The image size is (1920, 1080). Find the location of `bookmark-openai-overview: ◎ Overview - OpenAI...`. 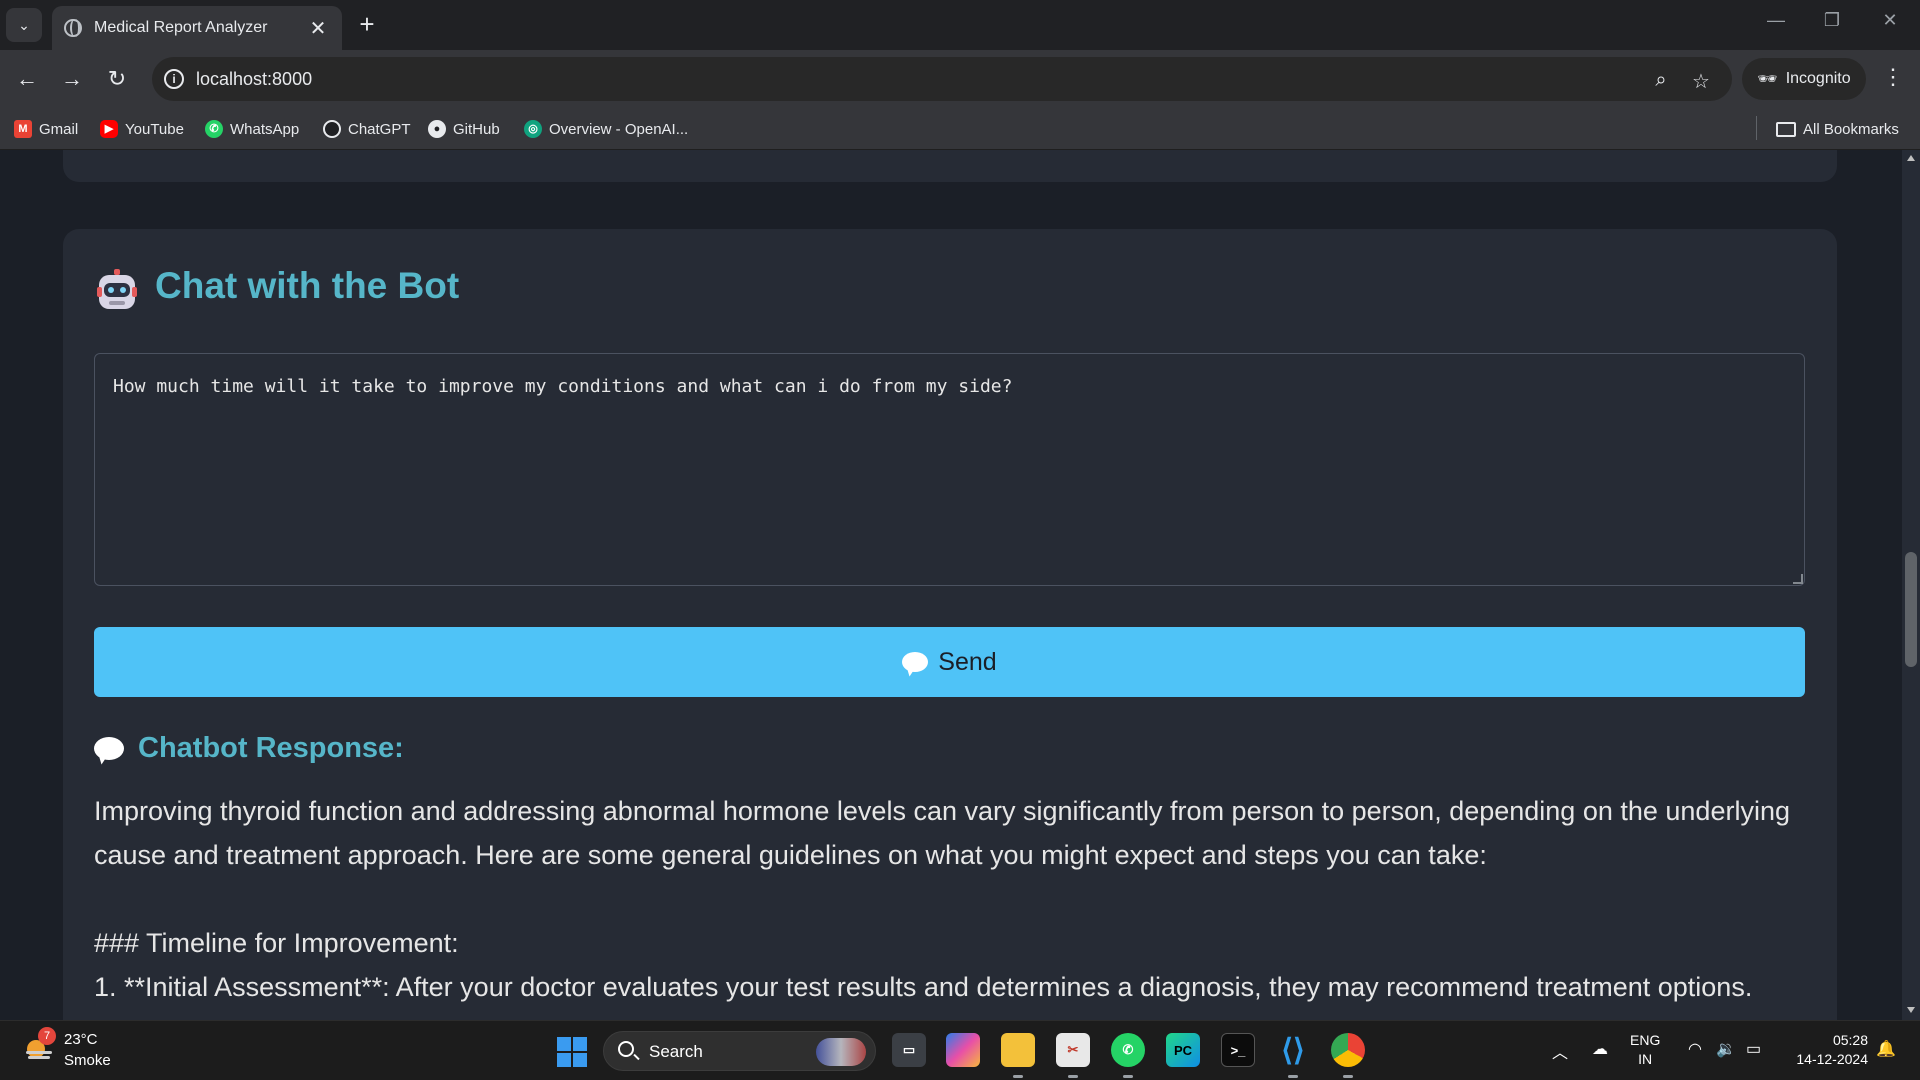

bookmark-openai-overview: ◎ Overview - OpenAI... is located at coordinates (606, 129).